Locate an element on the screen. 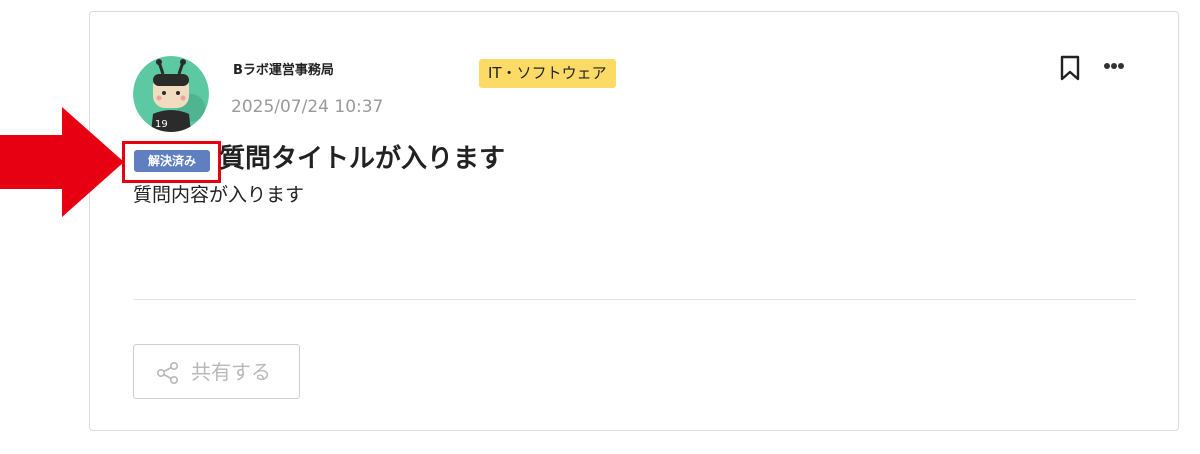 This screenshot has height=454, width=1200. question-body: 質問内容が入ります is located at coordinates (219, 195).